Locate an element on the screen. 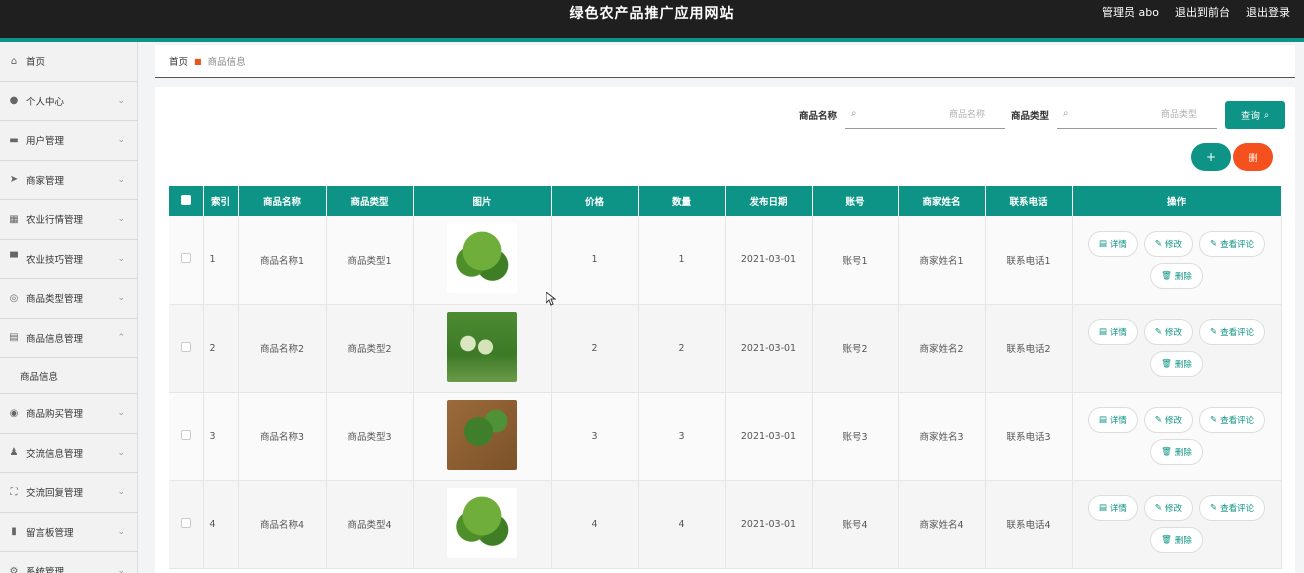 Image resolution: width=1304 pixels, height=573 pixels. sidebar-item-10: ⛶ 交流回复管理 ⌄ is located at coordinates (68, 493).